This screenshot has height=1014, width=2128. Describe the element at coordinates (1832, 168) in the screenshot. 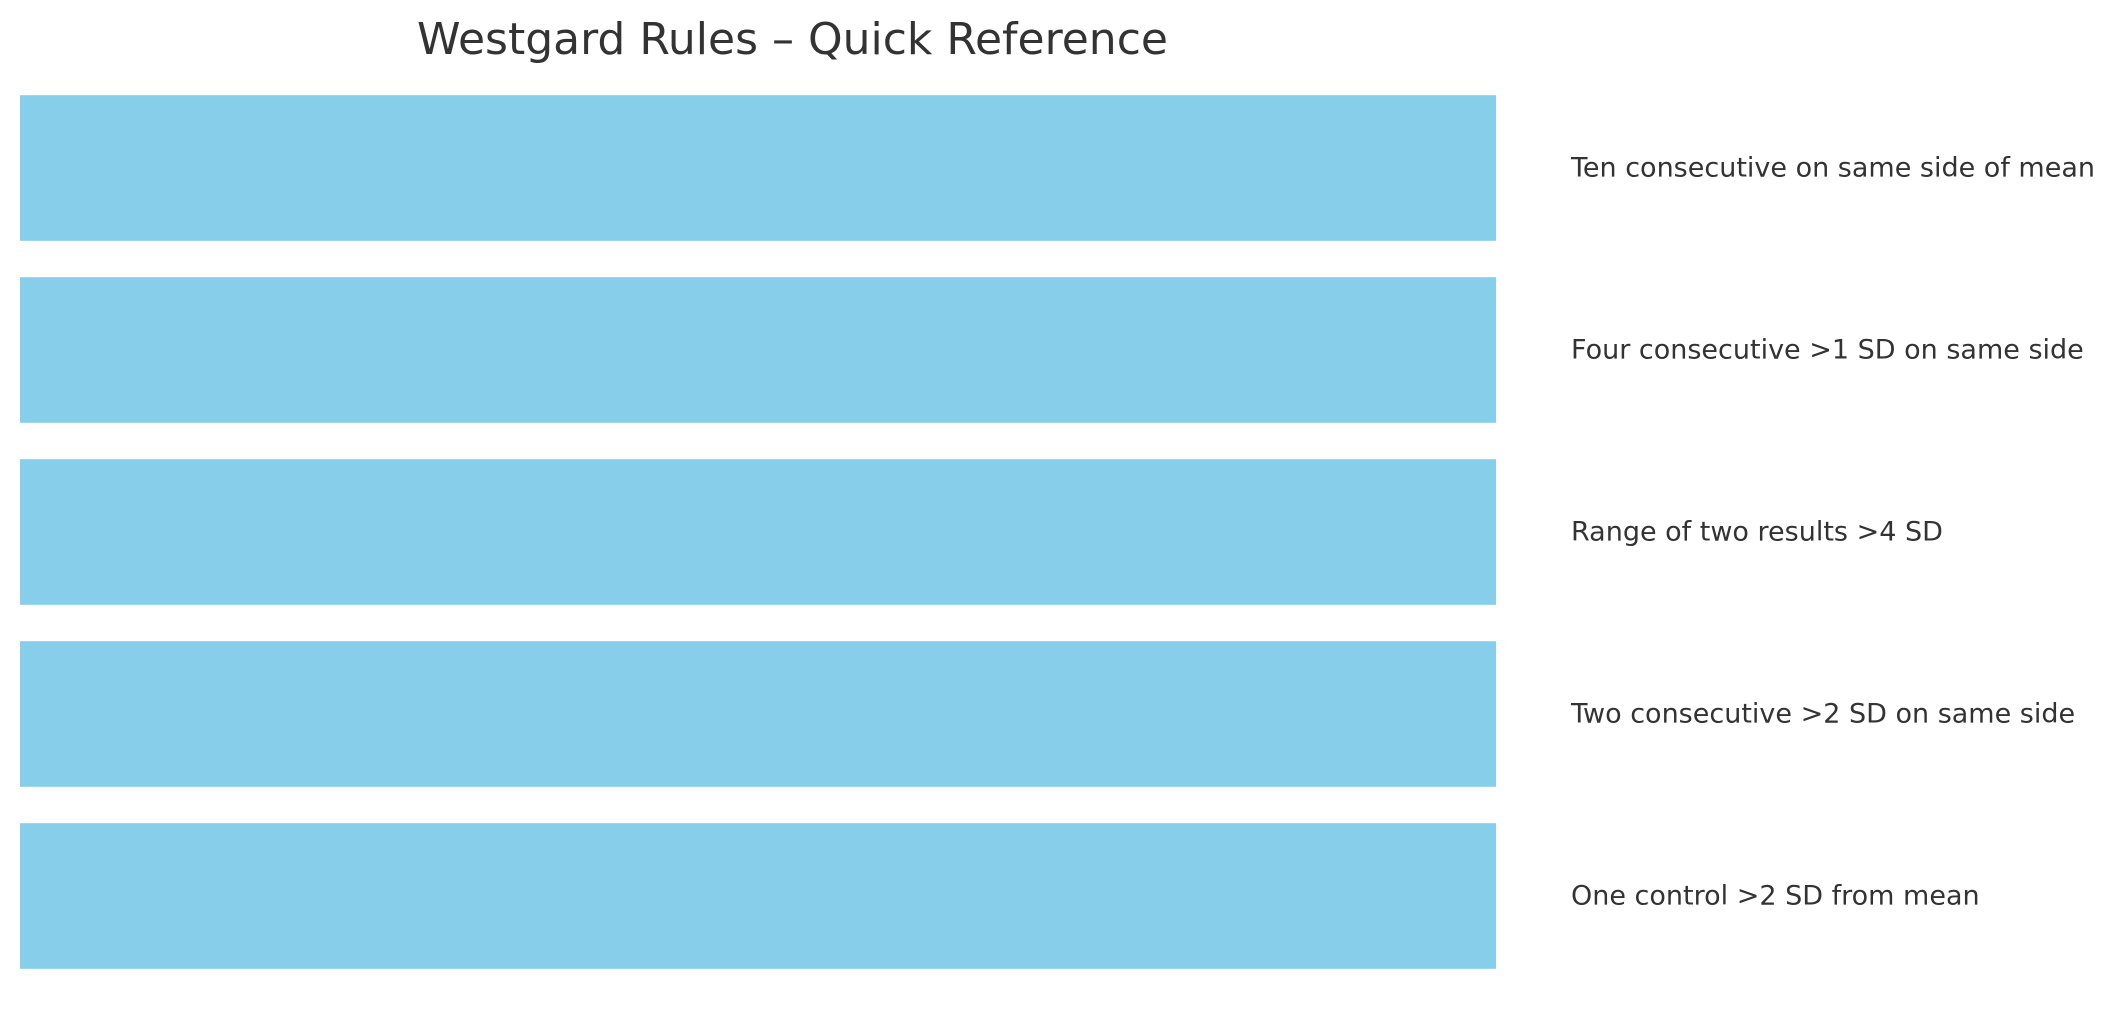

I see `bar-label-1: Ten consecutive on same side of mean` at that location.